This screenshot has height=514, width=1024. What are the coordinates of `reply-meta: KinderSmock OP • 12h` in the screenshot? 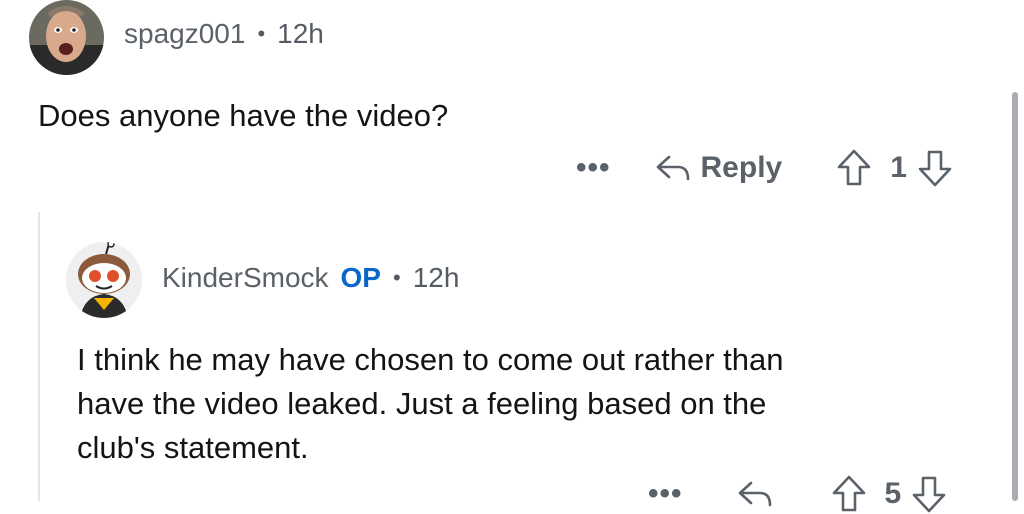 It's located at (310, 278).